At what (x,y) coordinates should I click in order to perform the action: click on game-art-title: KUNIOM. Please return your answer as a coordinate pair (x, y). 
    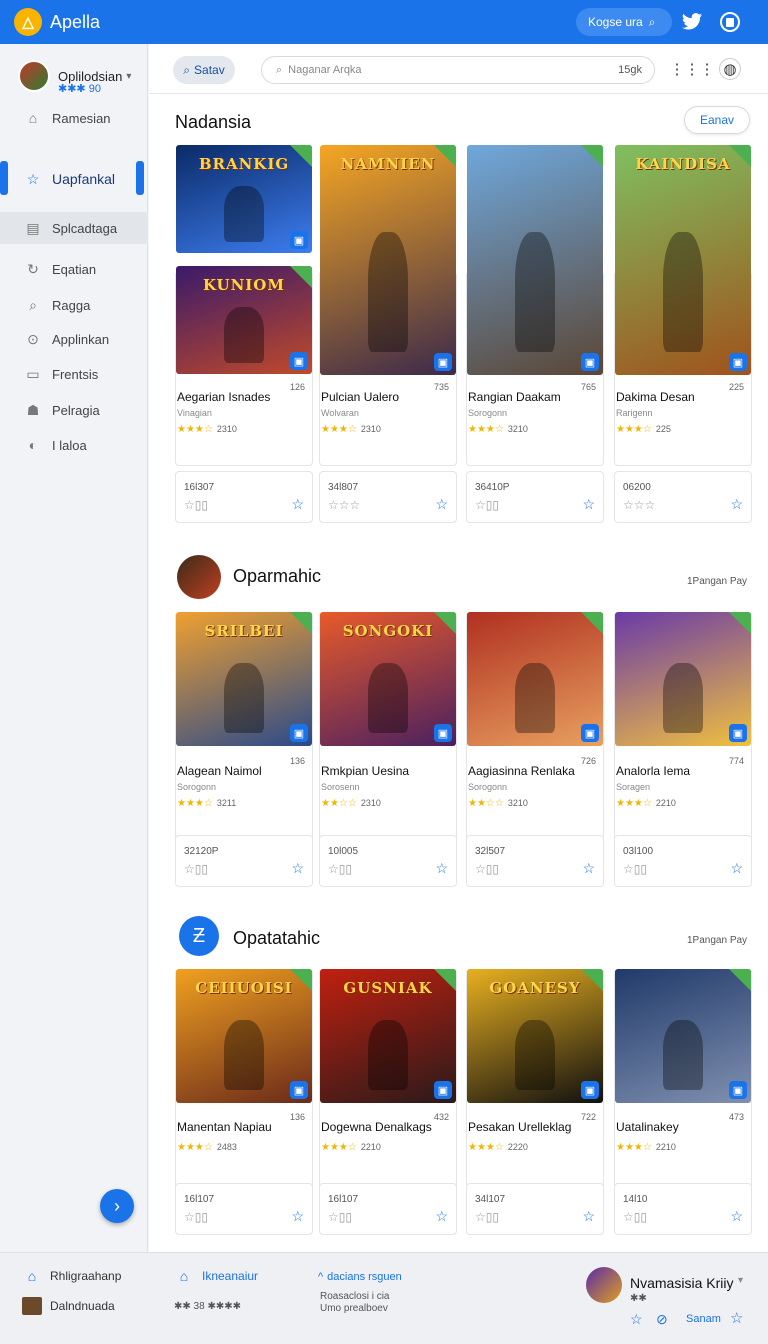
    Looking at the image, I should click on (244, 285).